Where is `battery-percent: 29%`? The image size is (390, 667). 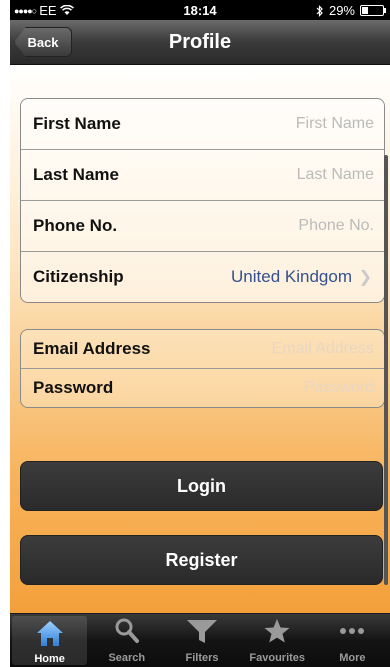
battery-percent: 29% is located at coordinates (341, 10).